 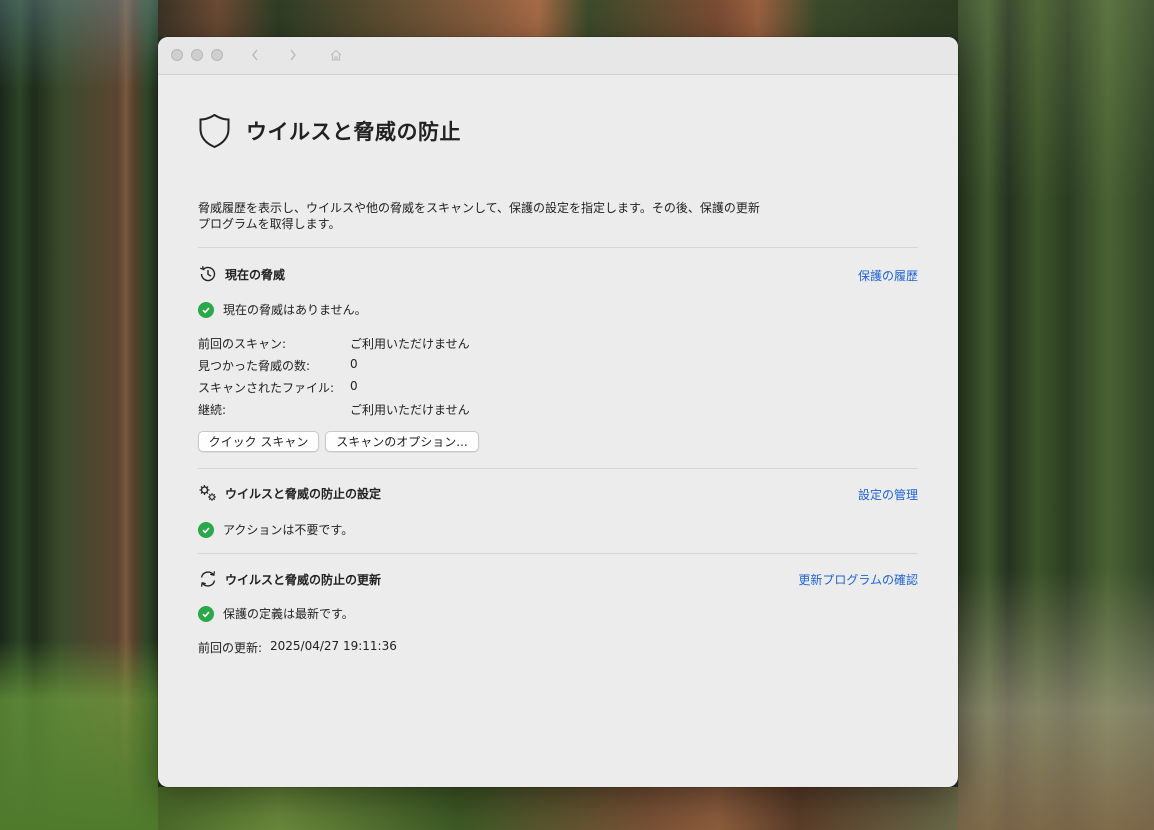 What do you see at coordinates (258, 441) in the screenshot?
I see `quick-scan-button: クイック スキャン` at bounding box center [258, 441].